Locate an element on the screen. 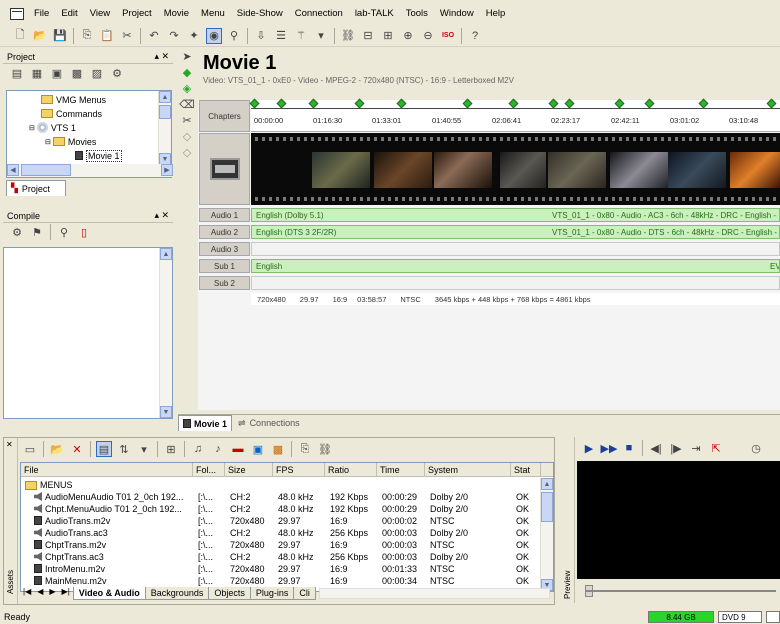  compile-find-icon: ⚲ is located at coordinates (64, 232).